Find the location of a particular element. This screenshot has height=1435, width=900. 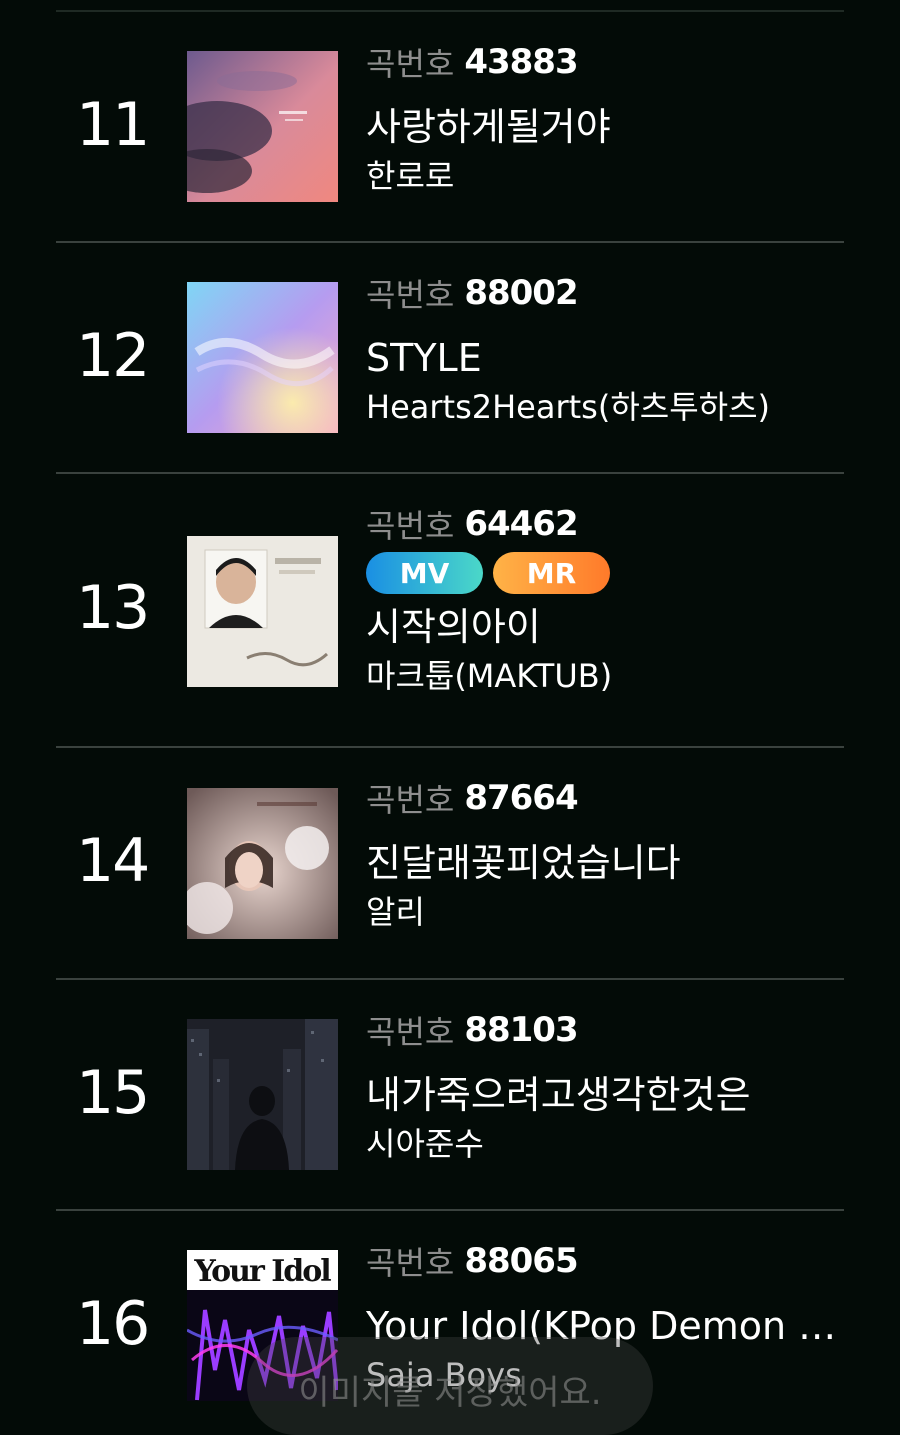

toast-message: 이미지를 저장했어요. is located at coordinates (450, 1386).